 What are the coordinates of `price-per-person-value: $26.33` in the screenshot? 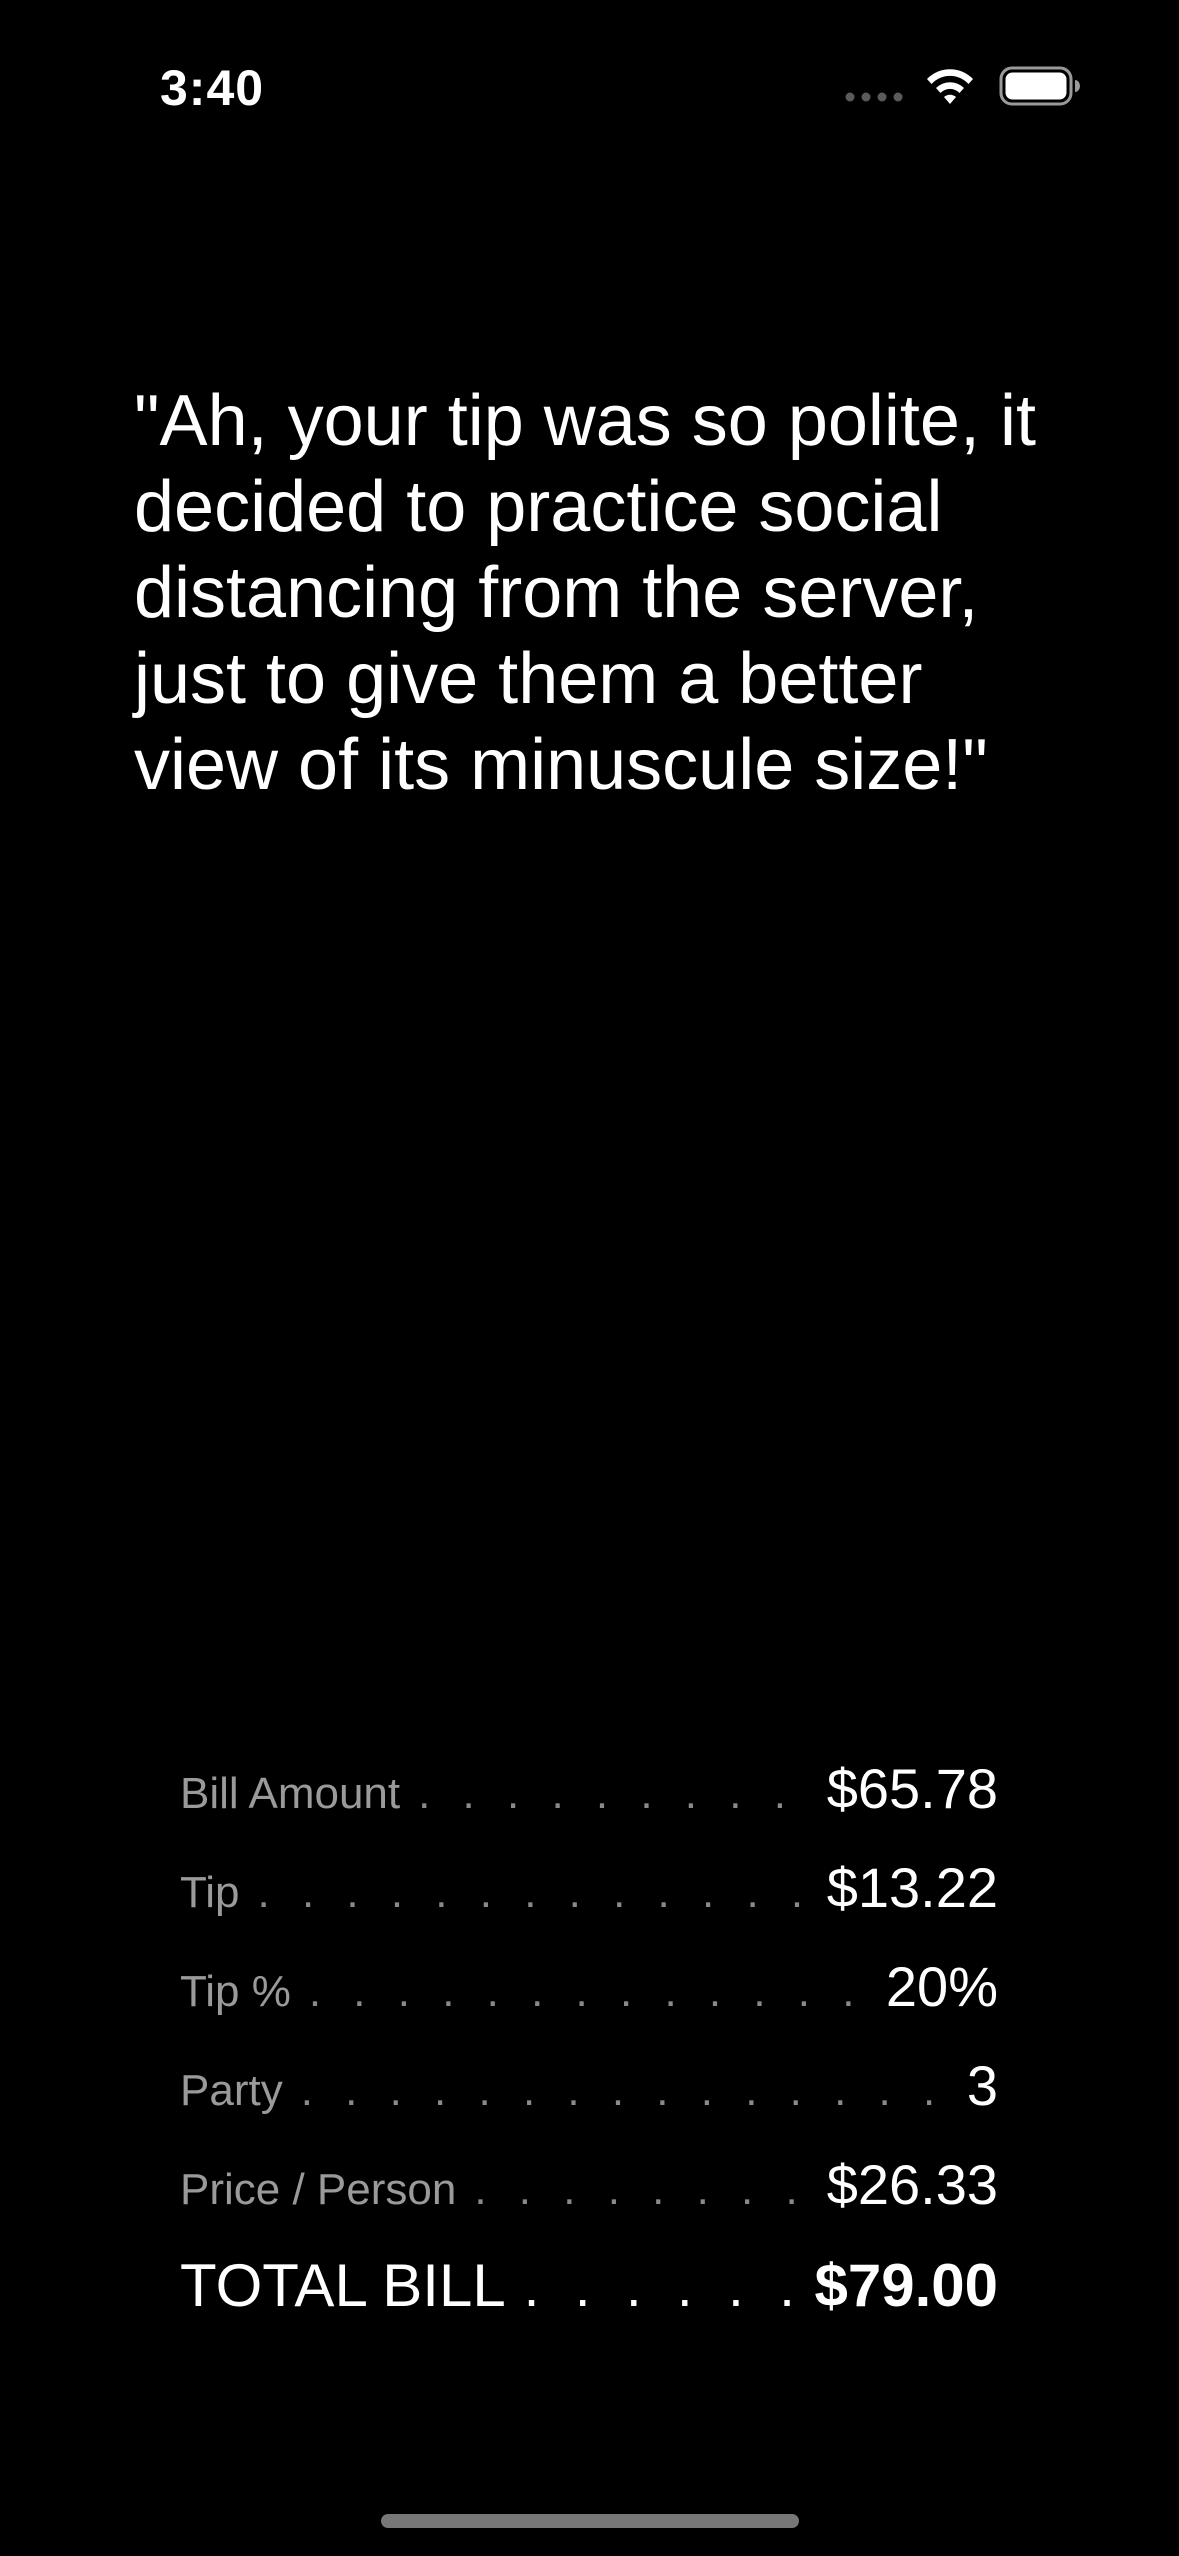 It's located at (912, 2184).